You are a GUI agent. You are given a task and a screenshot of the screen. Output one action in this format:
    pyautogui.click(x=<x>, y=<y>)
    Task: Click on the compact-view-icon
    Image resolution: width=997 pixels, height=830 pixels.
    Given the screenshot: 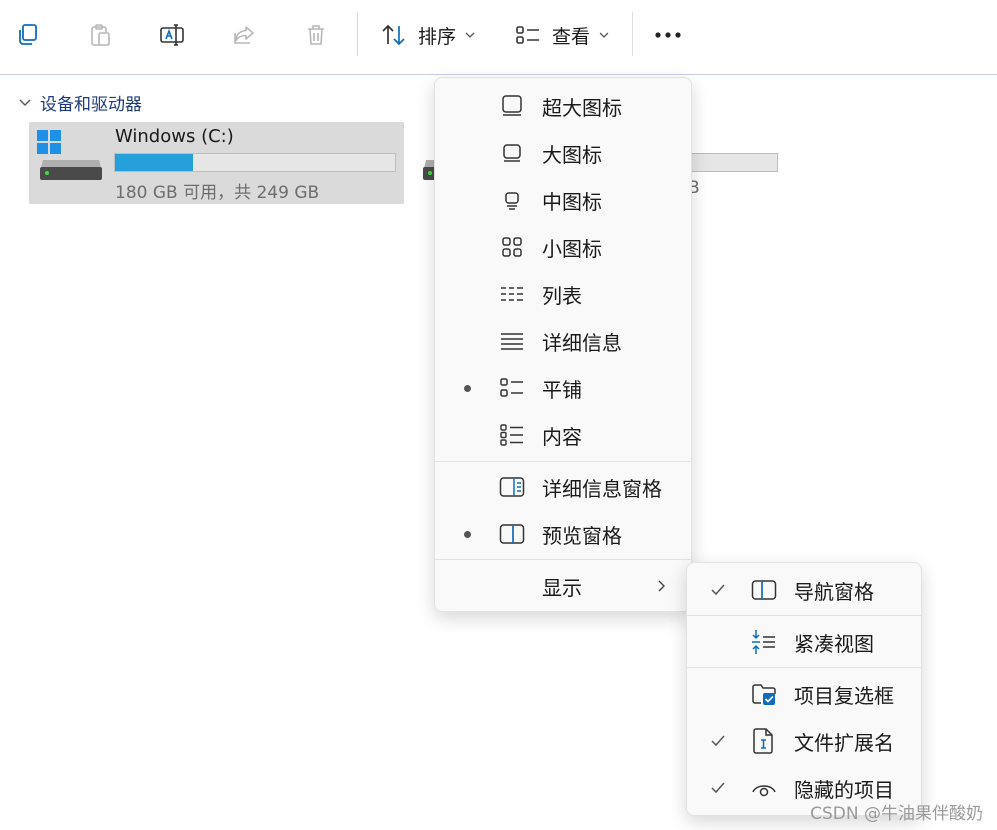 What is the action you would take?
    pyautogui.click(x=764, y=642)
    